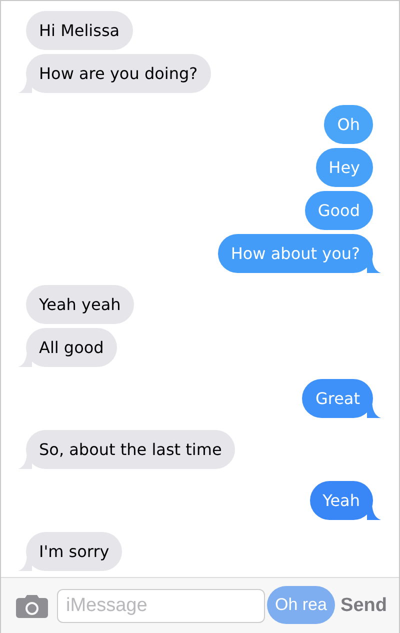  Describe the element at coordinates (80, 304) in the screenshot. I see `message-bubble: Yeah yeah` at that location.